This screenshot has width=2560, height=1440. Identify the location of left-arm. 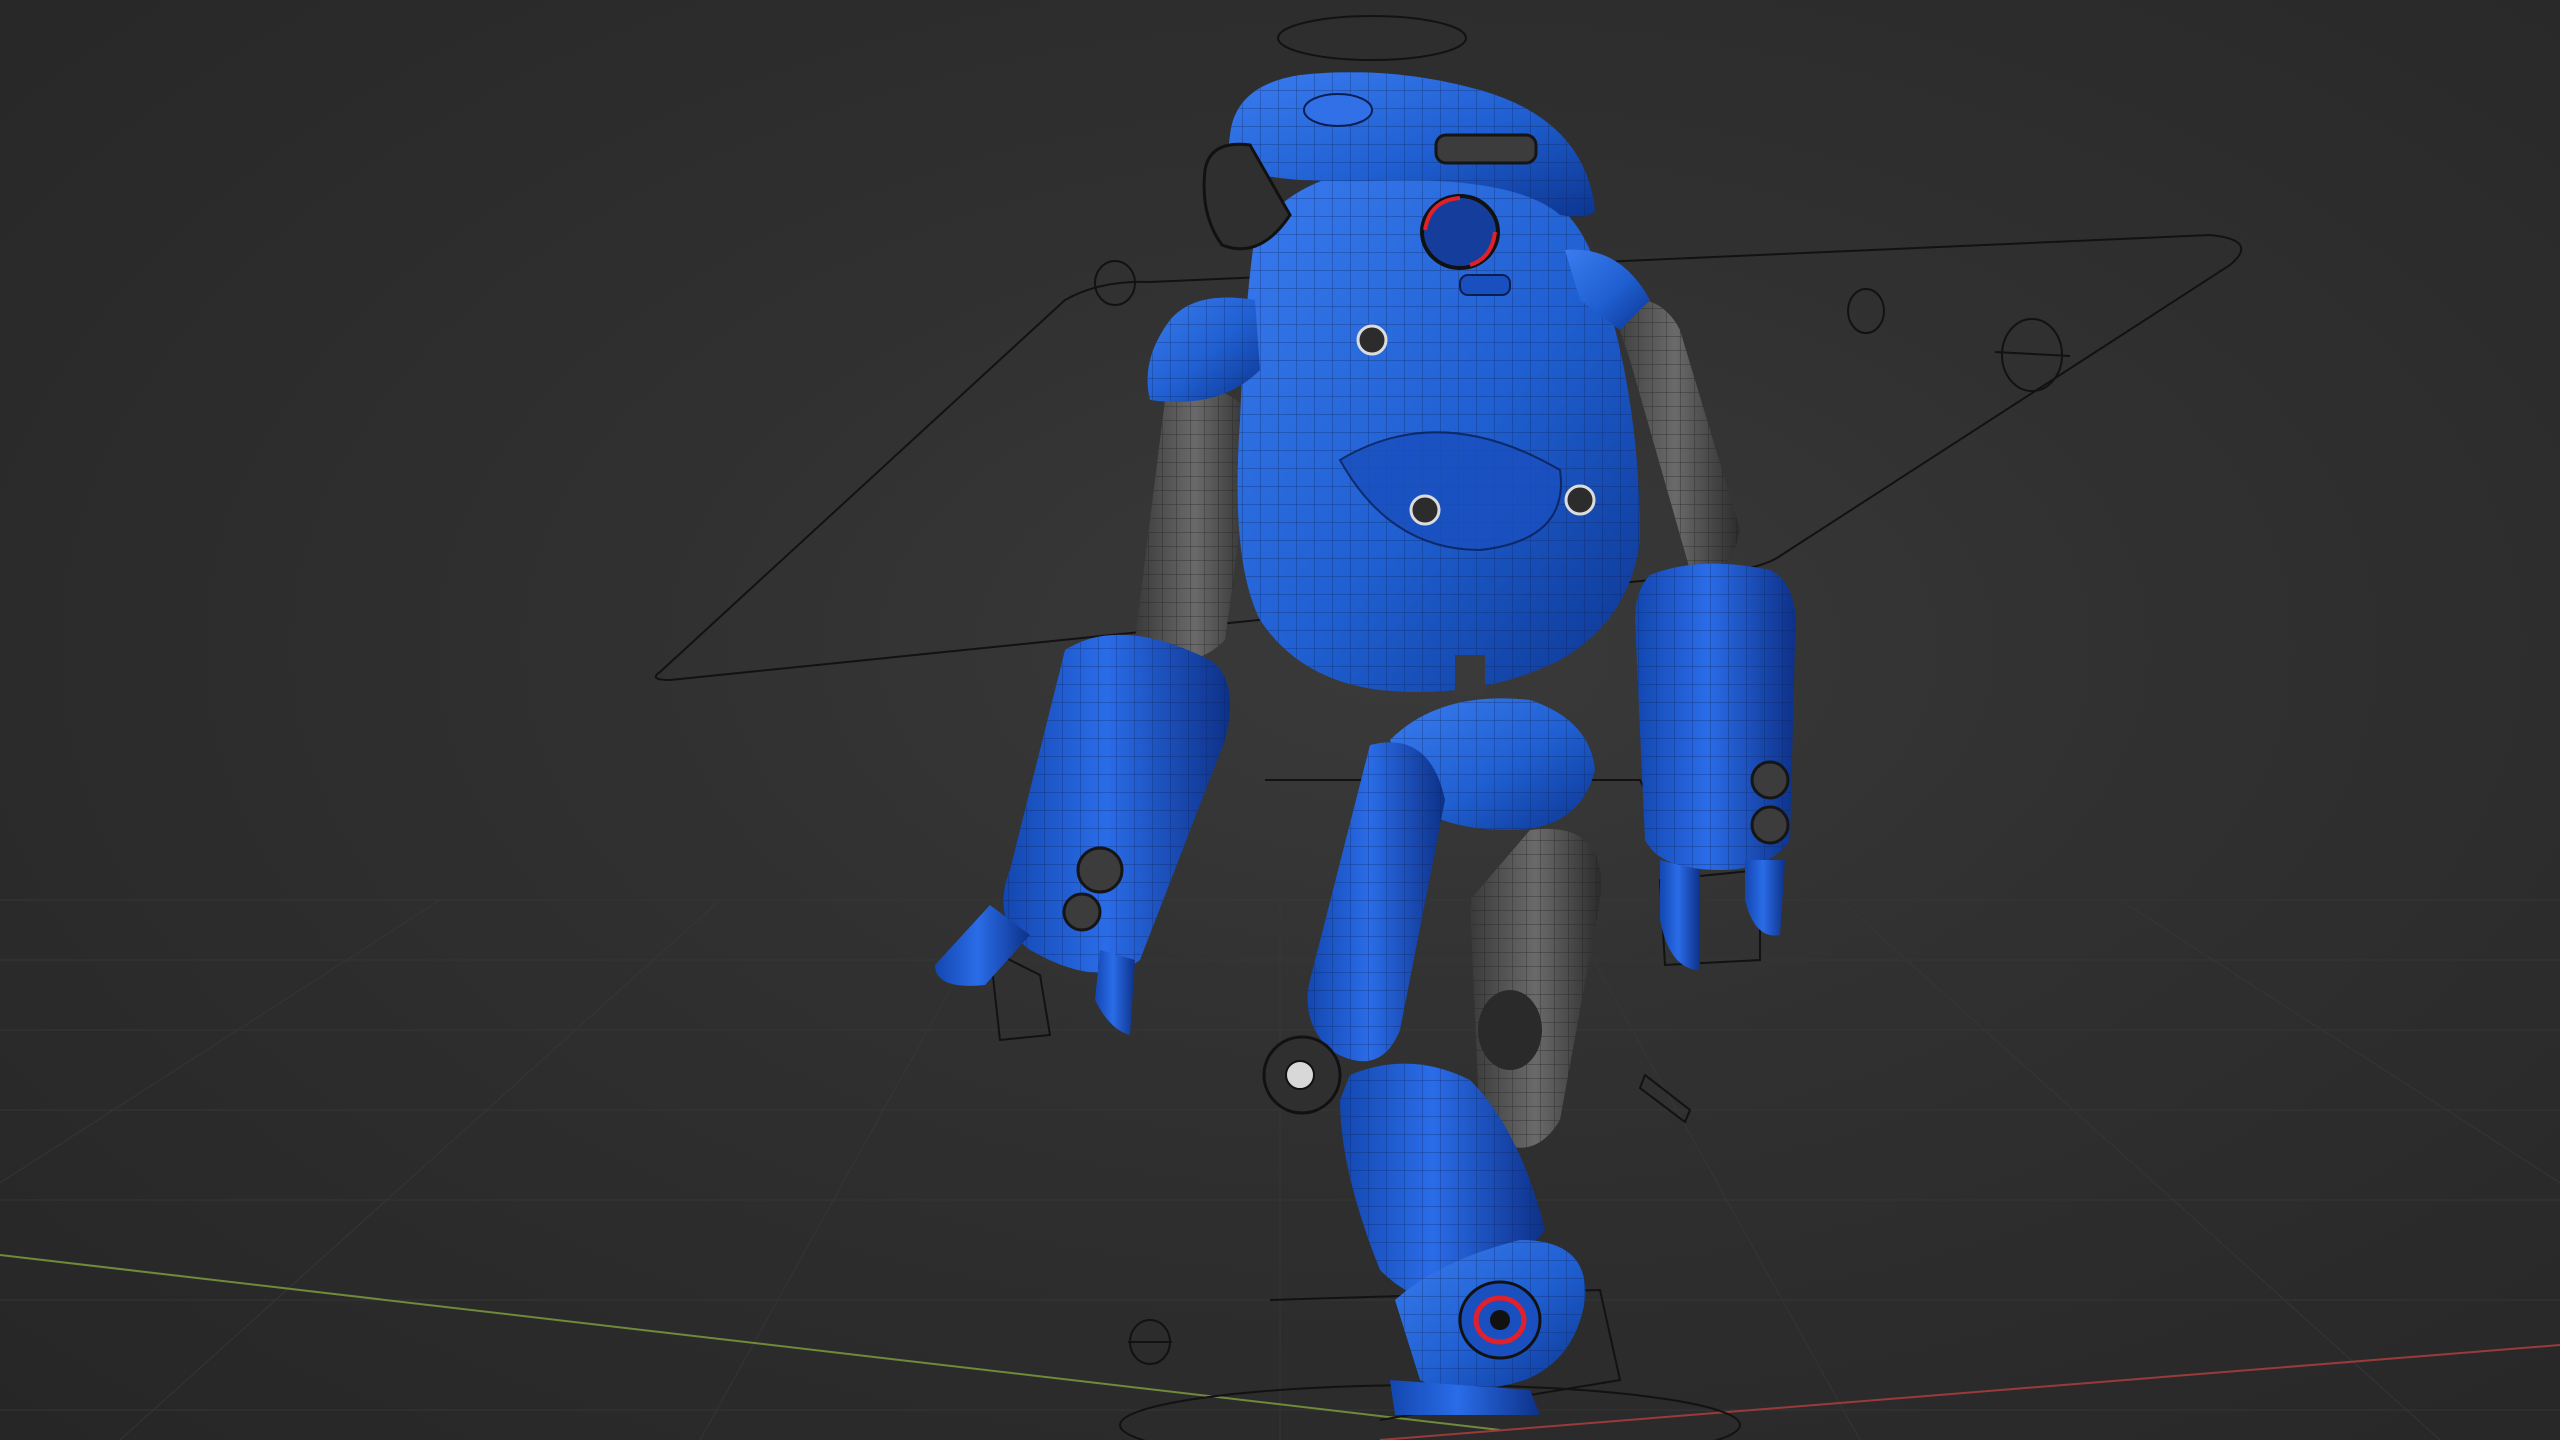
(1095, 711).